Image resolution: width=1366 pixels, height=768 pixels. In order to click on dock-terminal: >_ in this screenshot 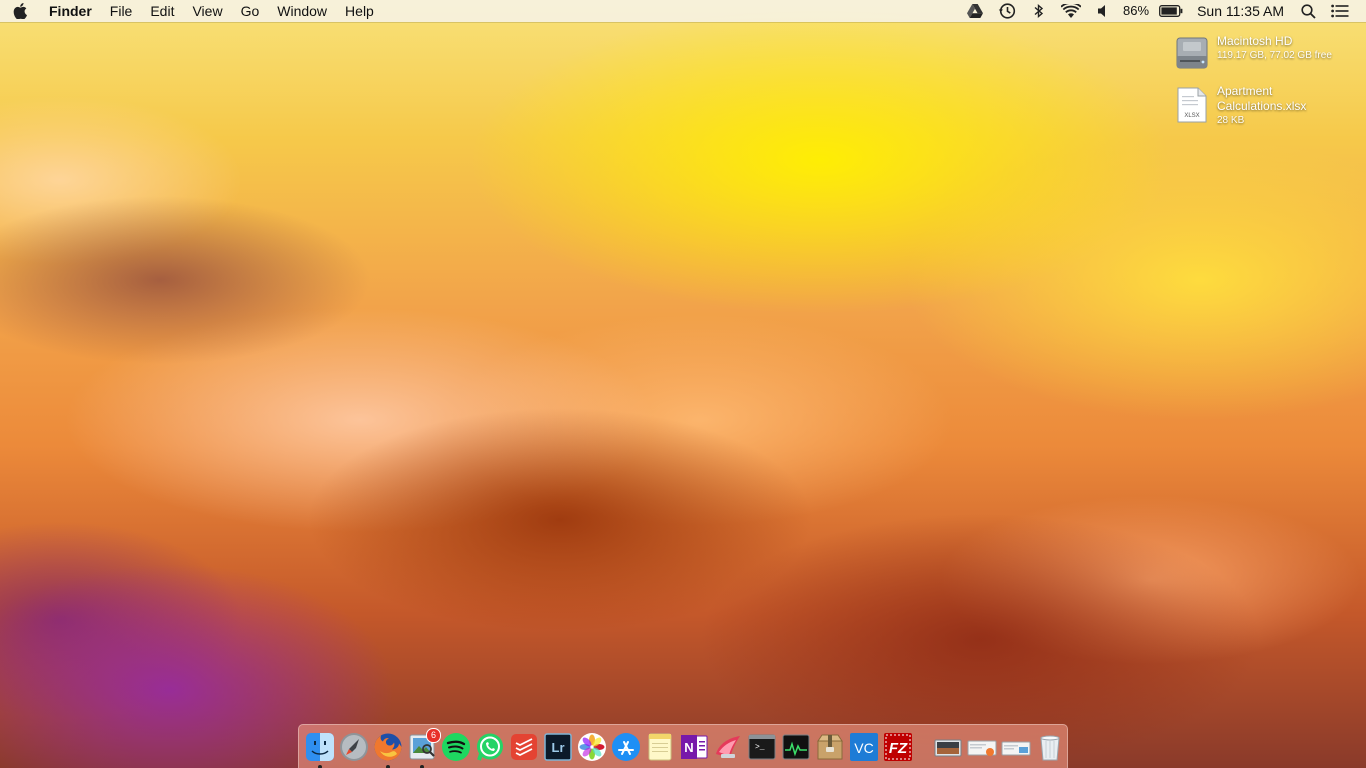, I will do `click(762, 747)`.